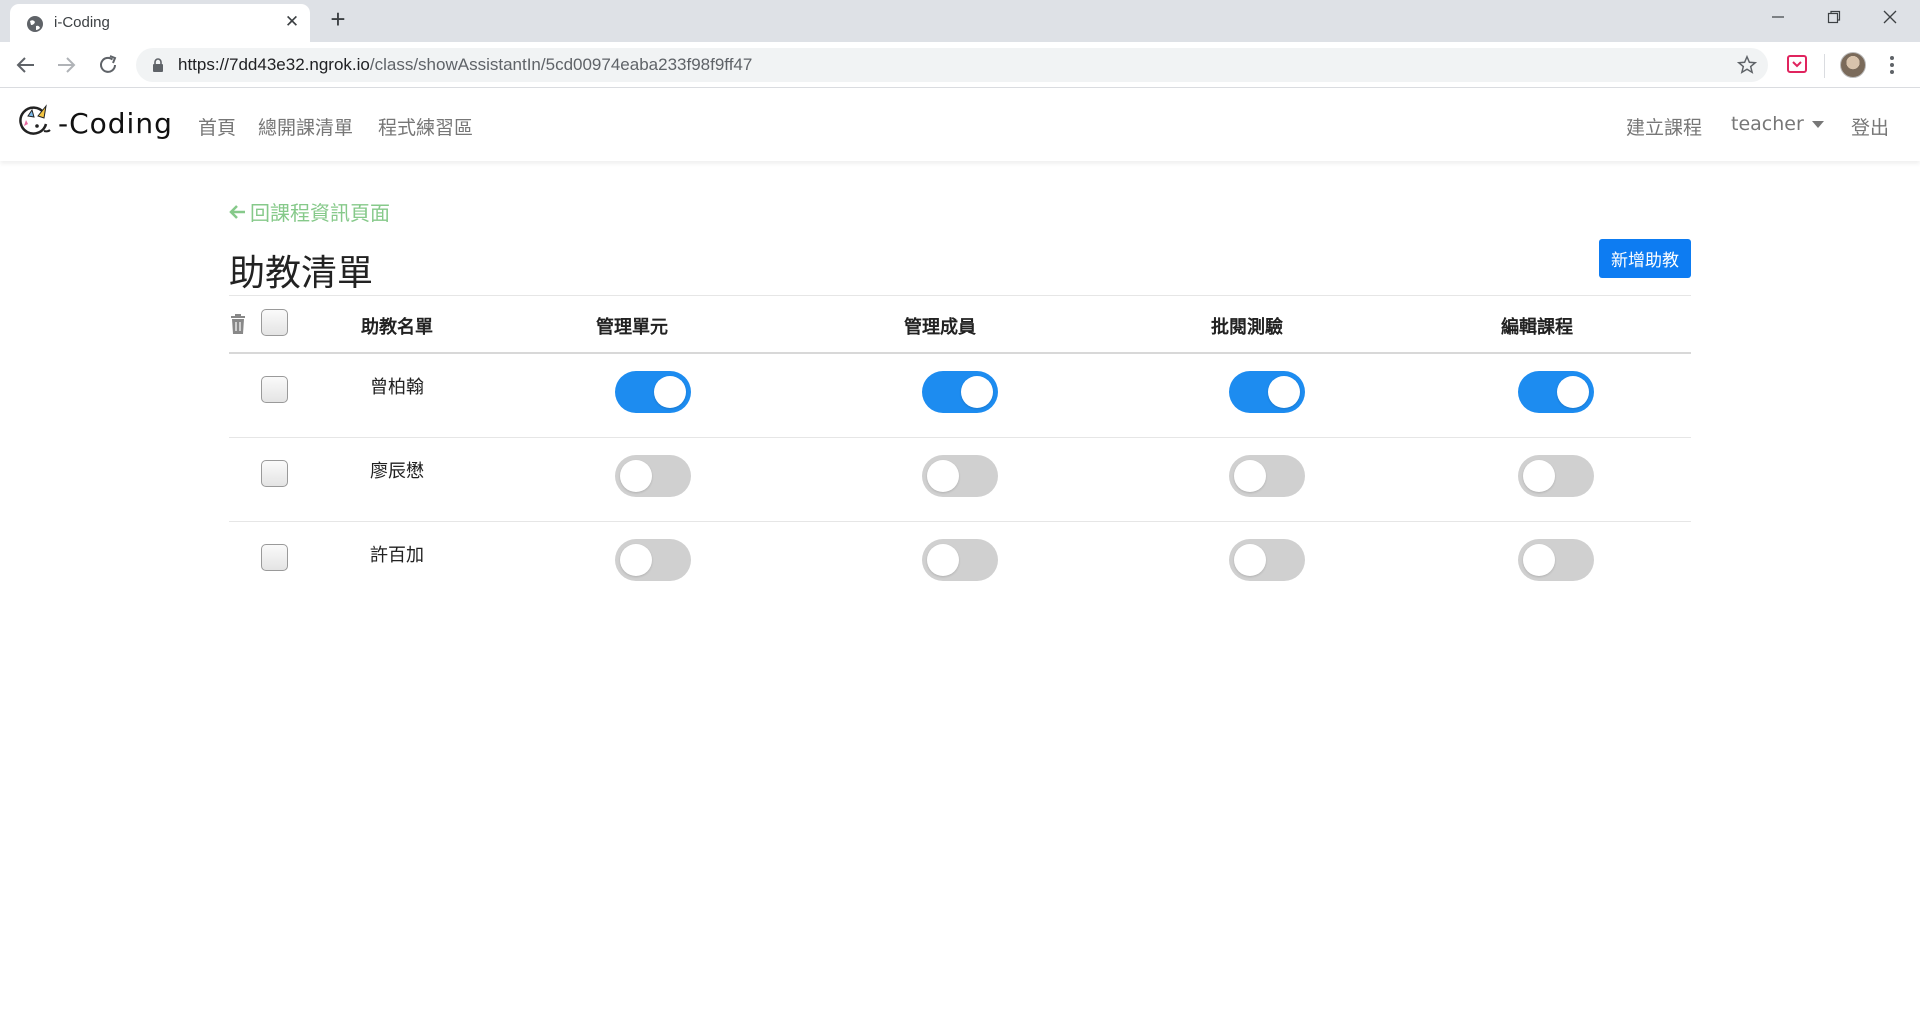 The image size is (1920, 1030). What do you see at coordinates (1892, 65) in the screenshot?
I see `menu-kebab-icon` at bounding box center [1892, 65].